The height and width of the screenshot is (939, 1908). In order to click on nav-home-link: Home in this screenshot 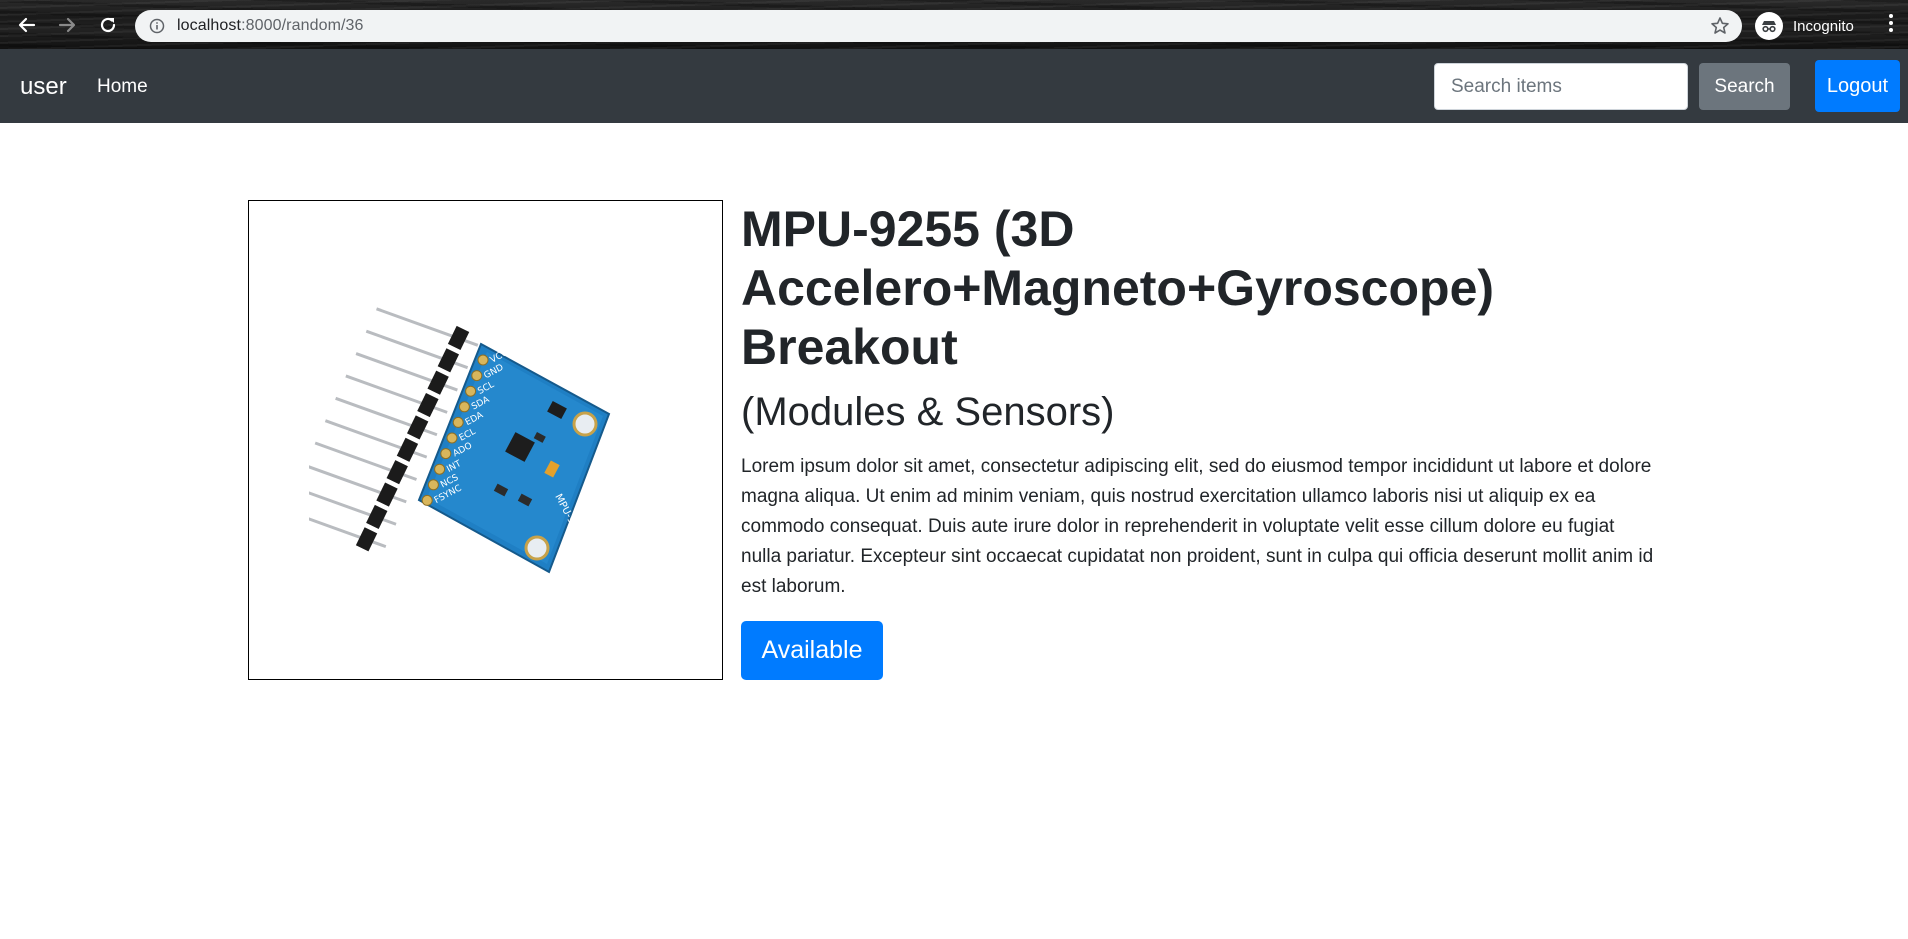, I will do `click(122, 87)`.